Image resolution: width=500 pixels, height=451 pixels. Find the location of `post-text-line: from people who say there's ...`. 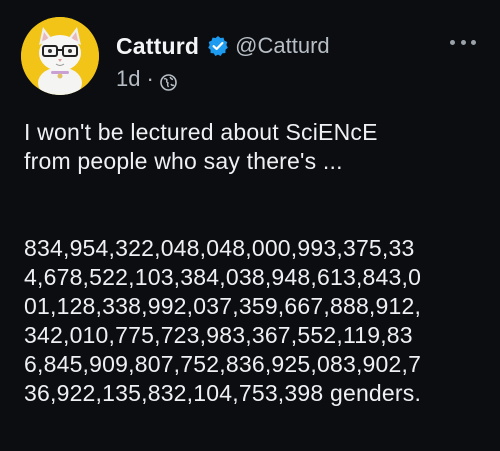

post-text-line: from people who say there's ... is located at coordinates (183, 161).